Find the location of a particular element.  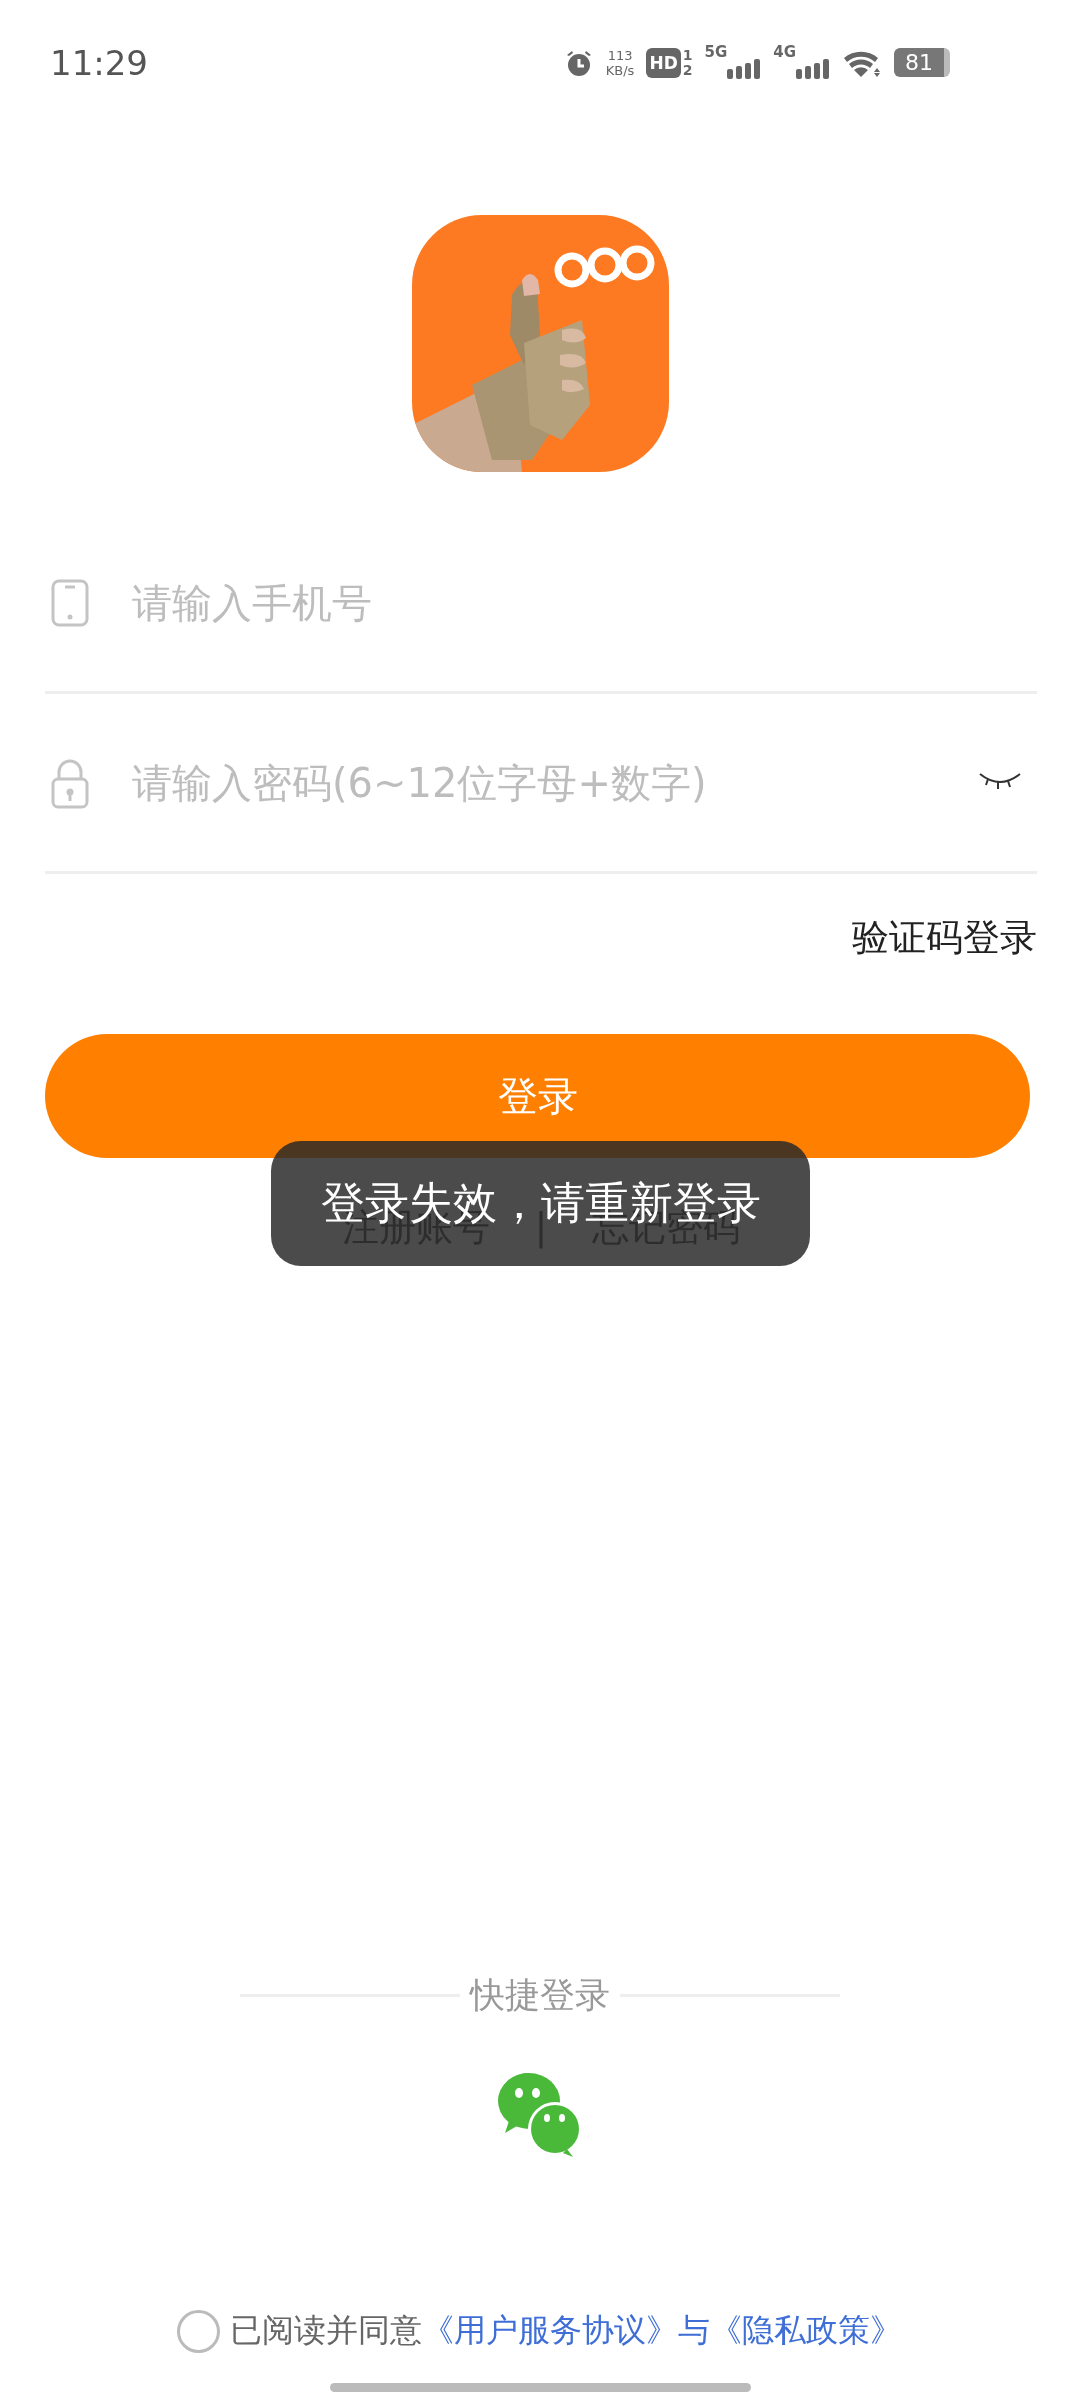

login-button: 登录 is located at coordinates (537, 1096).